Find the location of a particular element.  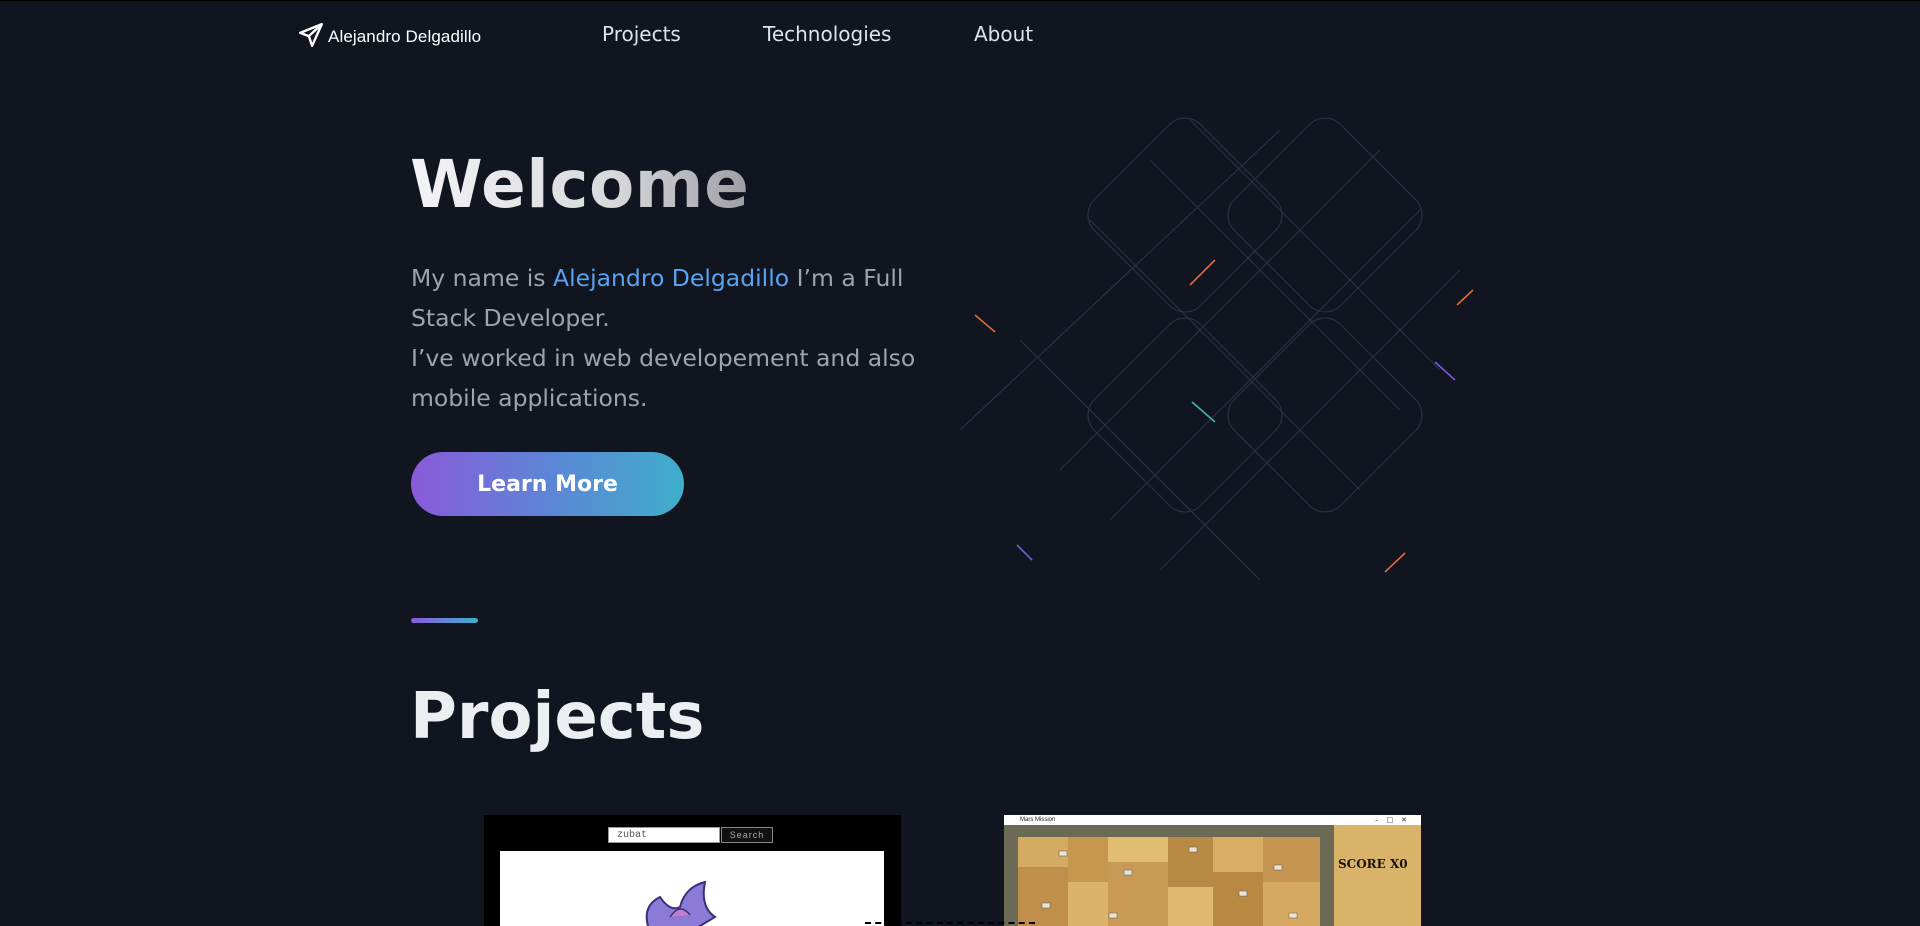

nav-link-technologies: Technologies is located at coordinates (827, 34).